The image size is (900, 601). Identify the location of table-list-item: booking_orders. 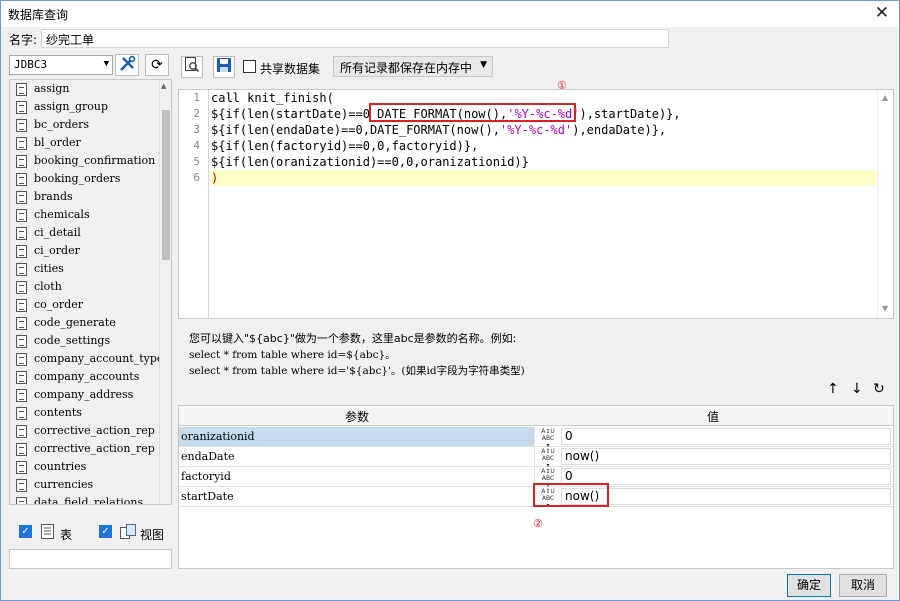
(85, 179).